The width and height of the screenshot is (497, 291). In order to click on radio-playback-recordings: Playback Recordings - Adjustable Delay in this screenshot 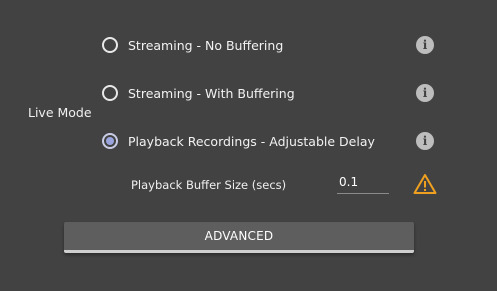, I will do `click(238, 141)`.